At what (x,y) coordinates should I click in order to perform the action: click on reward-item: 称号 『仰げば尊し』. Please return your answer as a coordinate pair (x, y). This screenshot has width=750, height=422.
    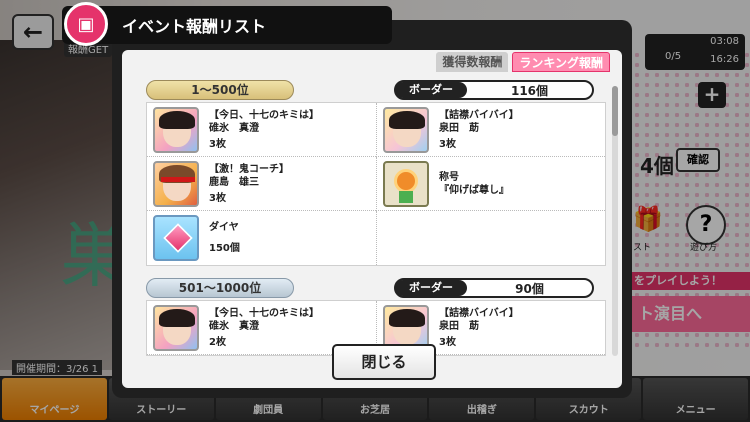
    Looking at the image, I should click on (490, 184).